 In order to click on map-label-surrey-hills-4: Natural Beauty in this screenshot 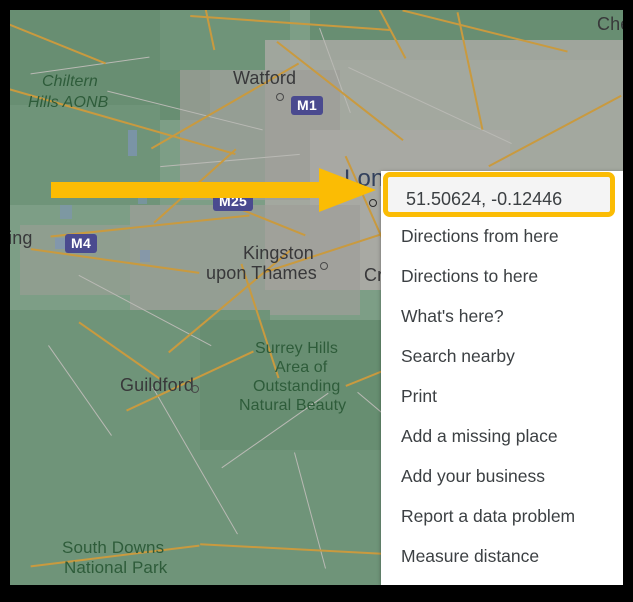, I will do `click(293, 405)`.